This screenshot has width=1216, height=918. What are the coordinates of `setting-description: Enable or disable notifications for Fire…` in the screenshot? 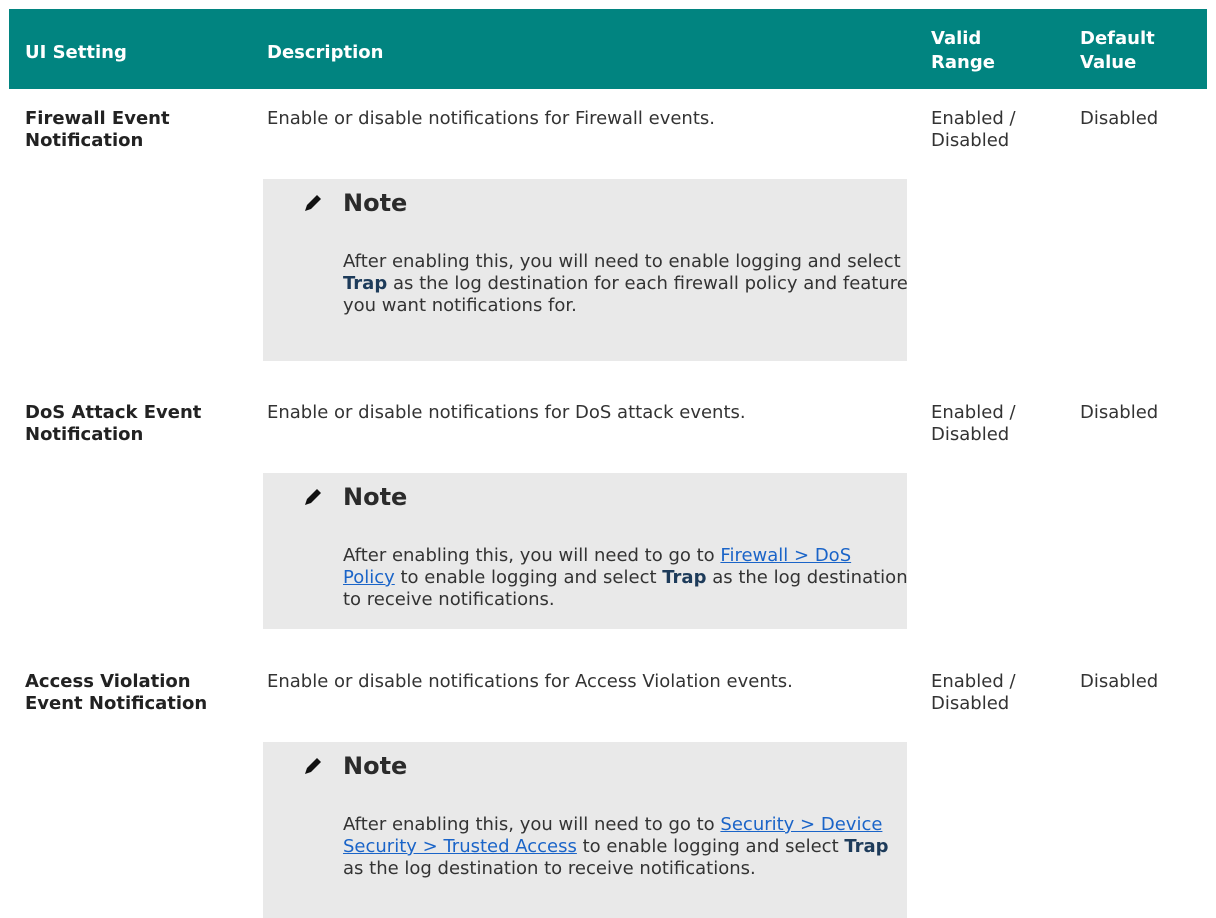 It's located at (491, 118).